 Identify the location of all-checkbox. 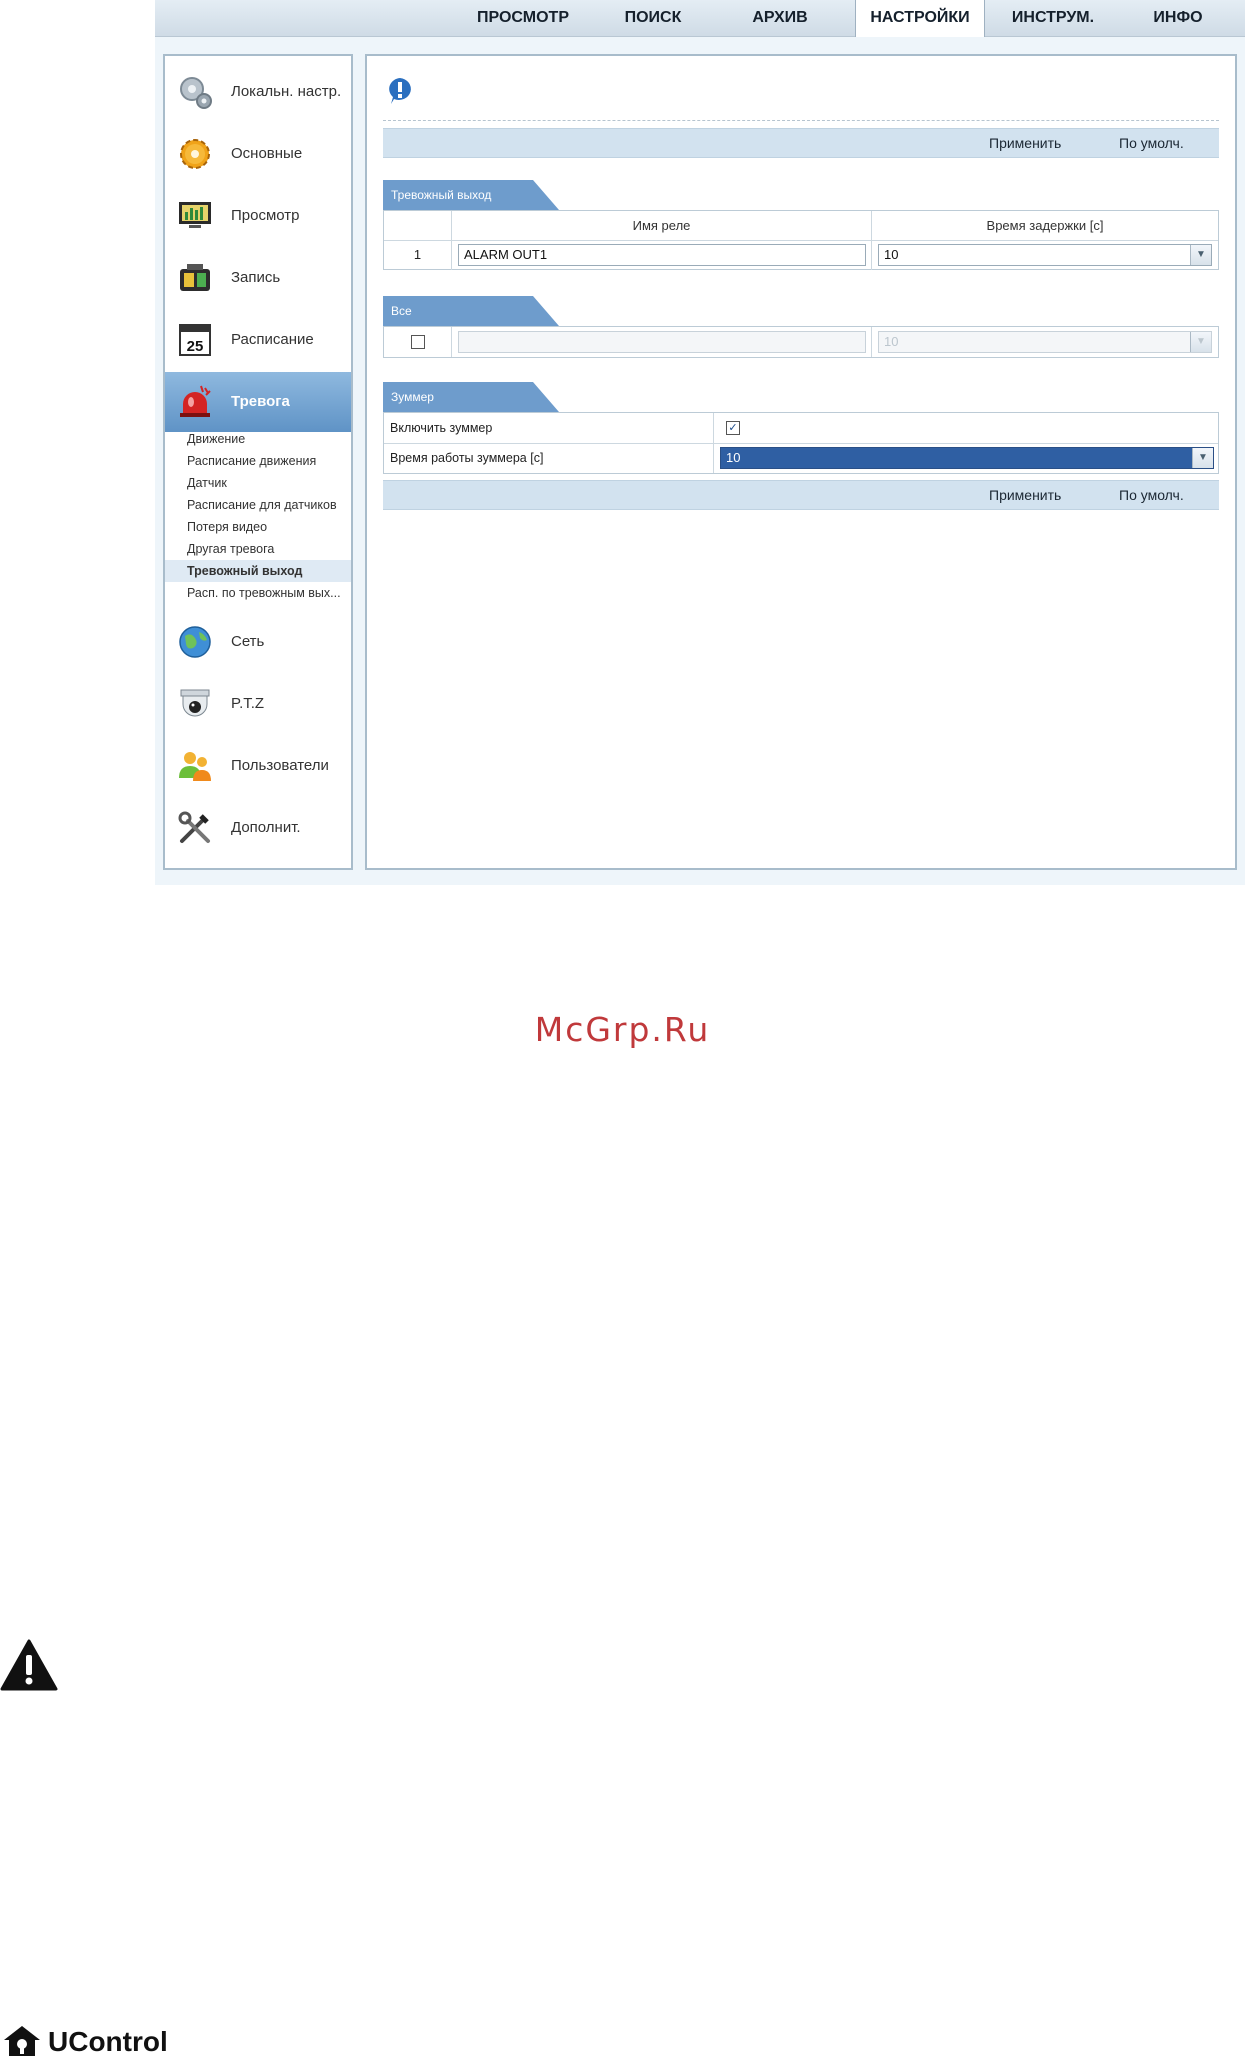
(418, 342).